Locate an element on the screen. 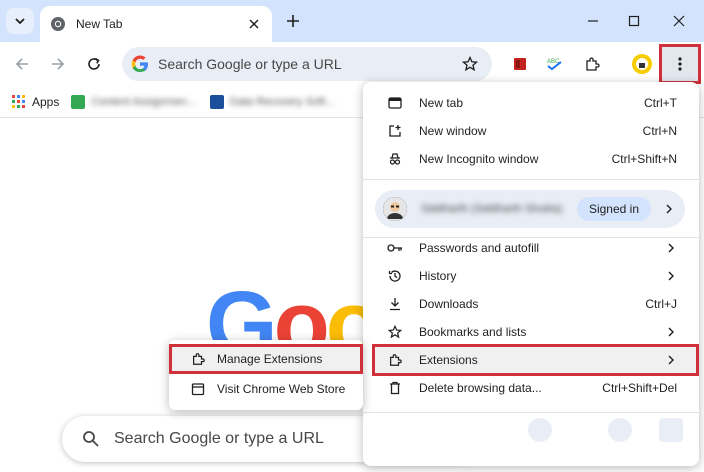  maximize-icon is located at coordinates (634, 21).